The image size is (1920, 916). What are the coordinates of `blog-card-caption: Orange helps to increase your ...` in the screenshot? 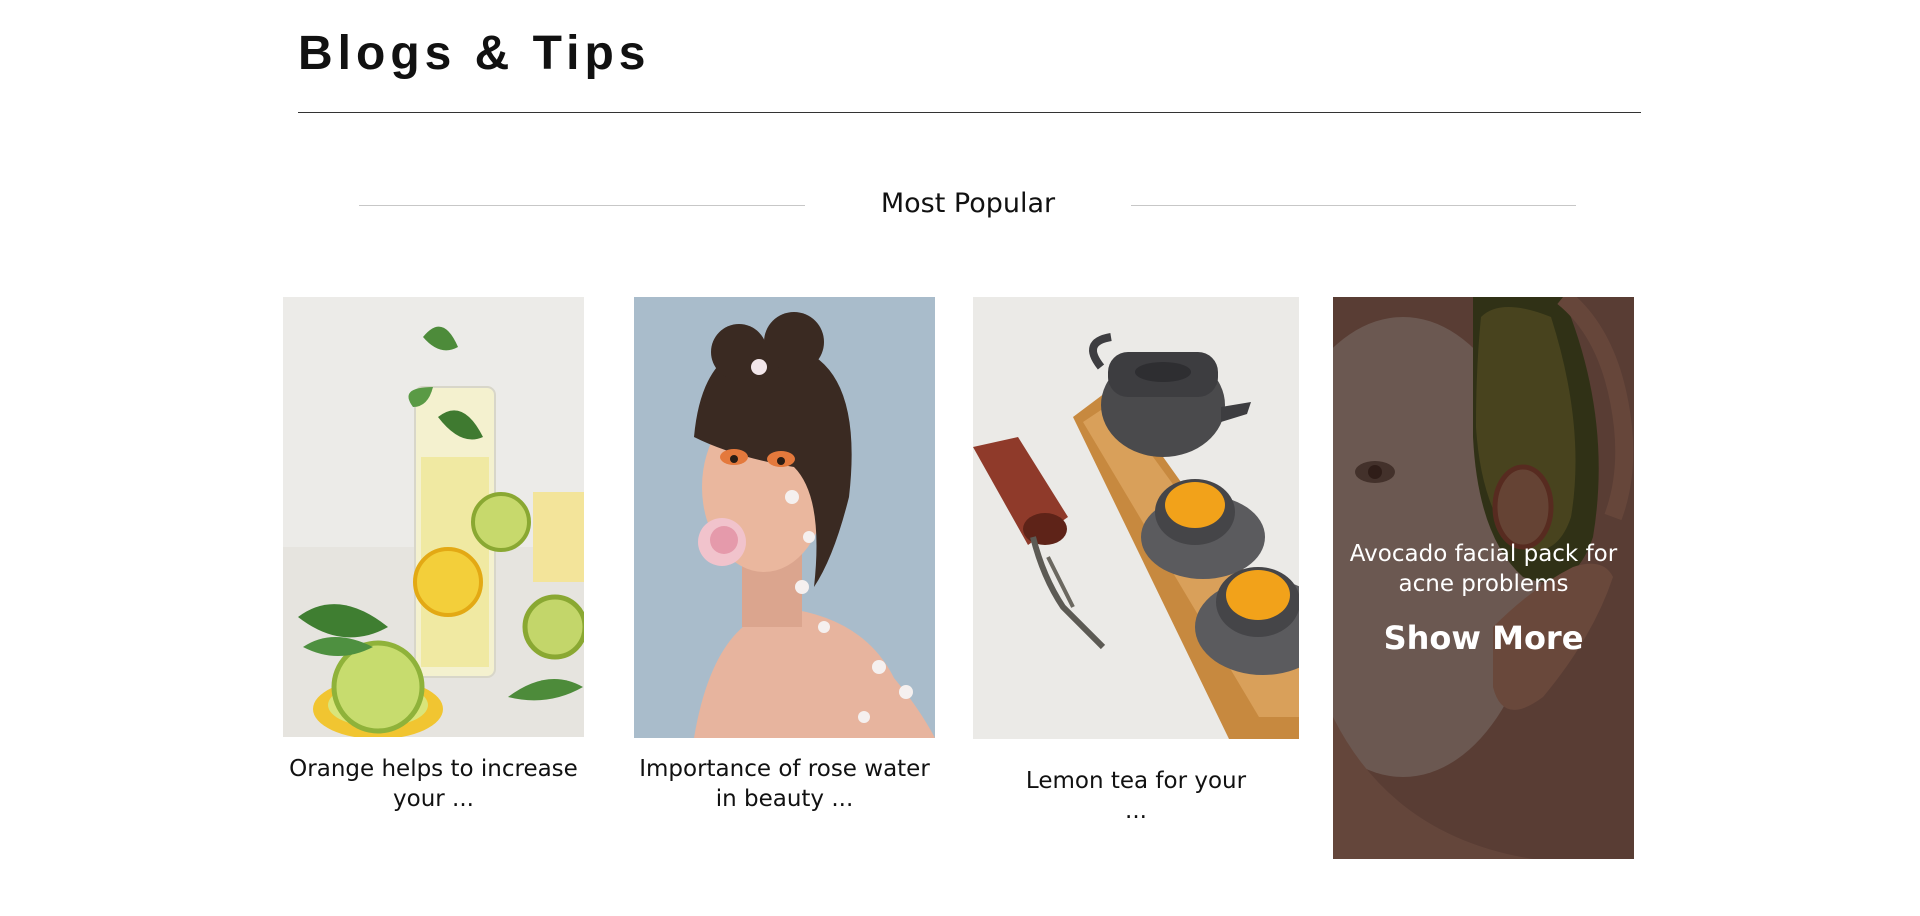 It's located at (433, 785).